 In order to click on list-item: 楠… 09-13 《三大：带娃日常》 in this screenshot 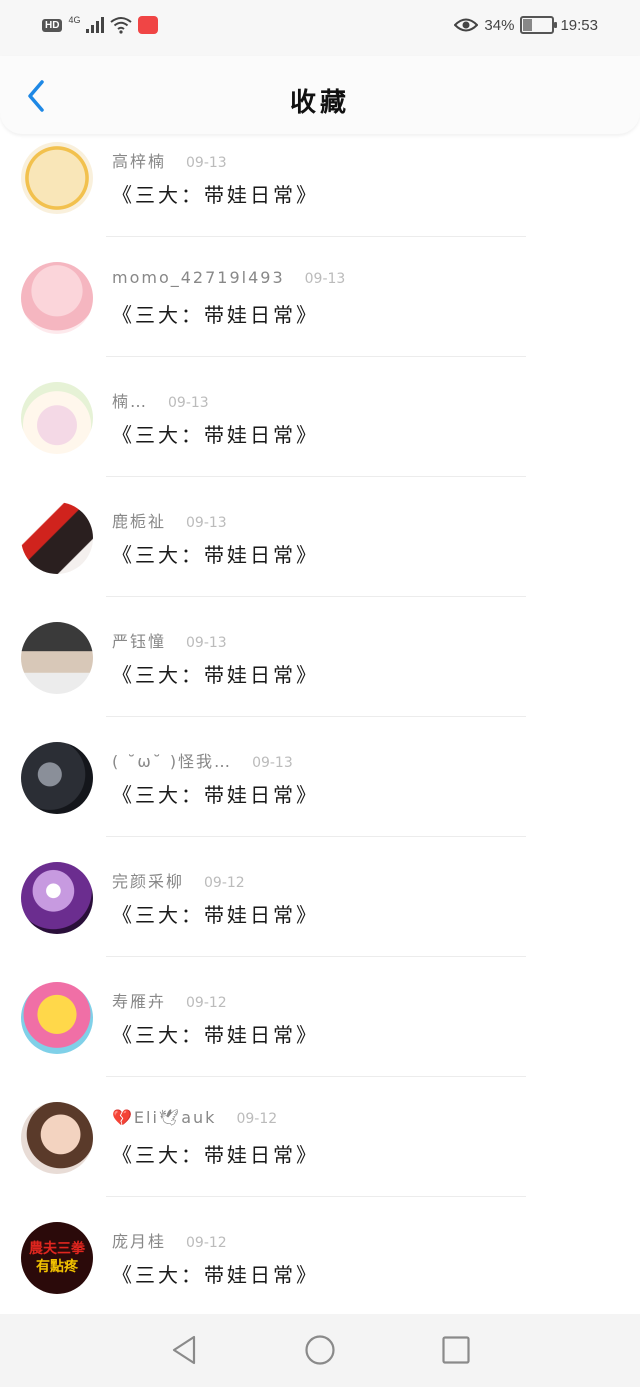, I will do `click(320, 434)`.